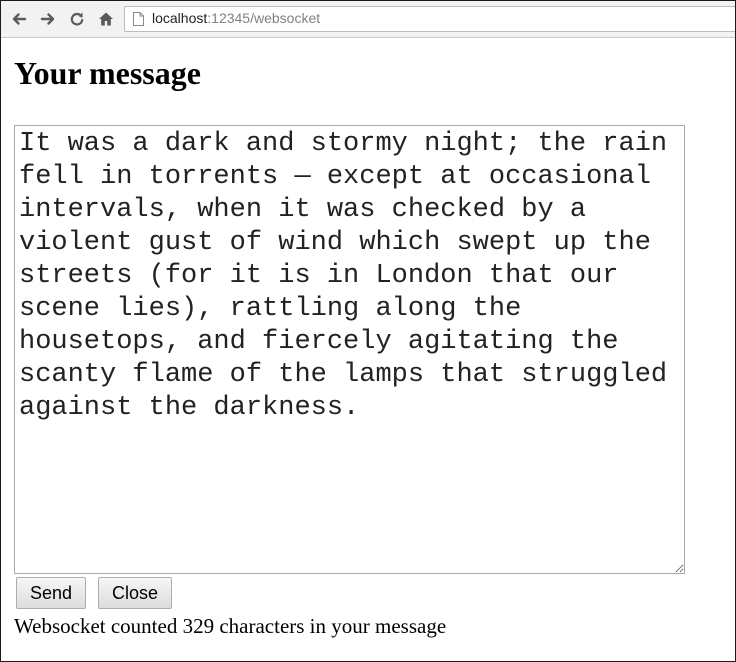 Image resolution: width=736 pixels, height=662 pixels. What do you see at coordinates (107, 73) in the screenshot?
I see `page-title: Your message` at bounding box center [107, 73].